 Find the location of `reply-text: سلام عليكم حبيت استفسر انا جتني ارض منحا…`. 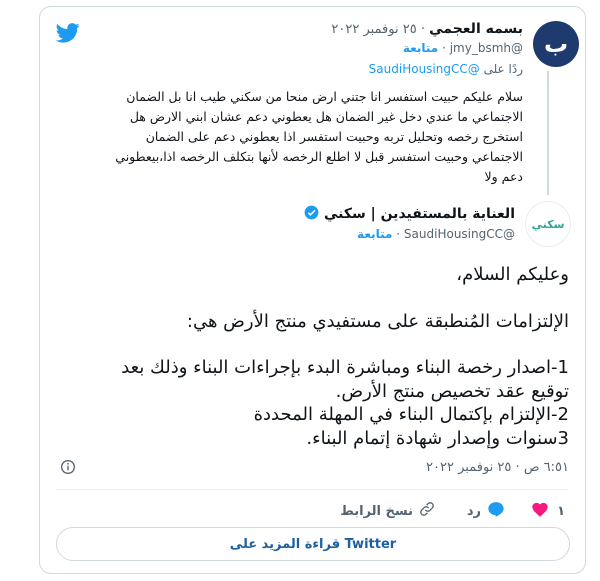

reply-text: سلام عليكم حبيت استفسر انا جتني ارض منحا… is located at coordinates (319, 136).